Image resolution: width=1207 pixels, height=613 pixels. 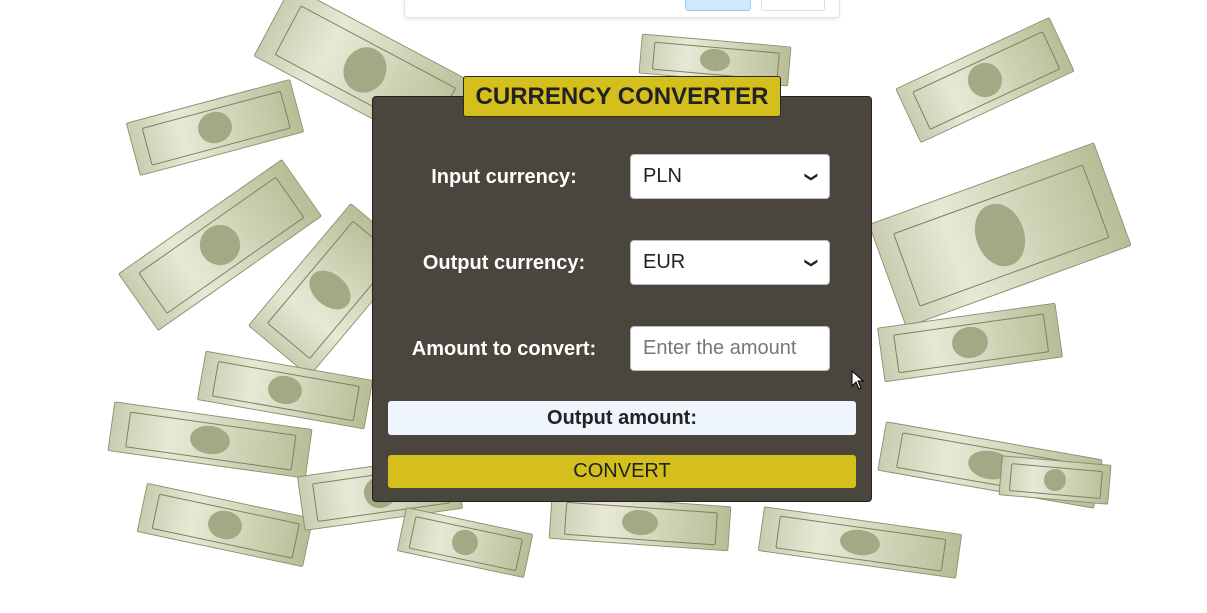 What do you see at coordinates (730, 262) in the screenshot?
I see `output-currency-select: EUR ❯` at bounding box center [730, 262].